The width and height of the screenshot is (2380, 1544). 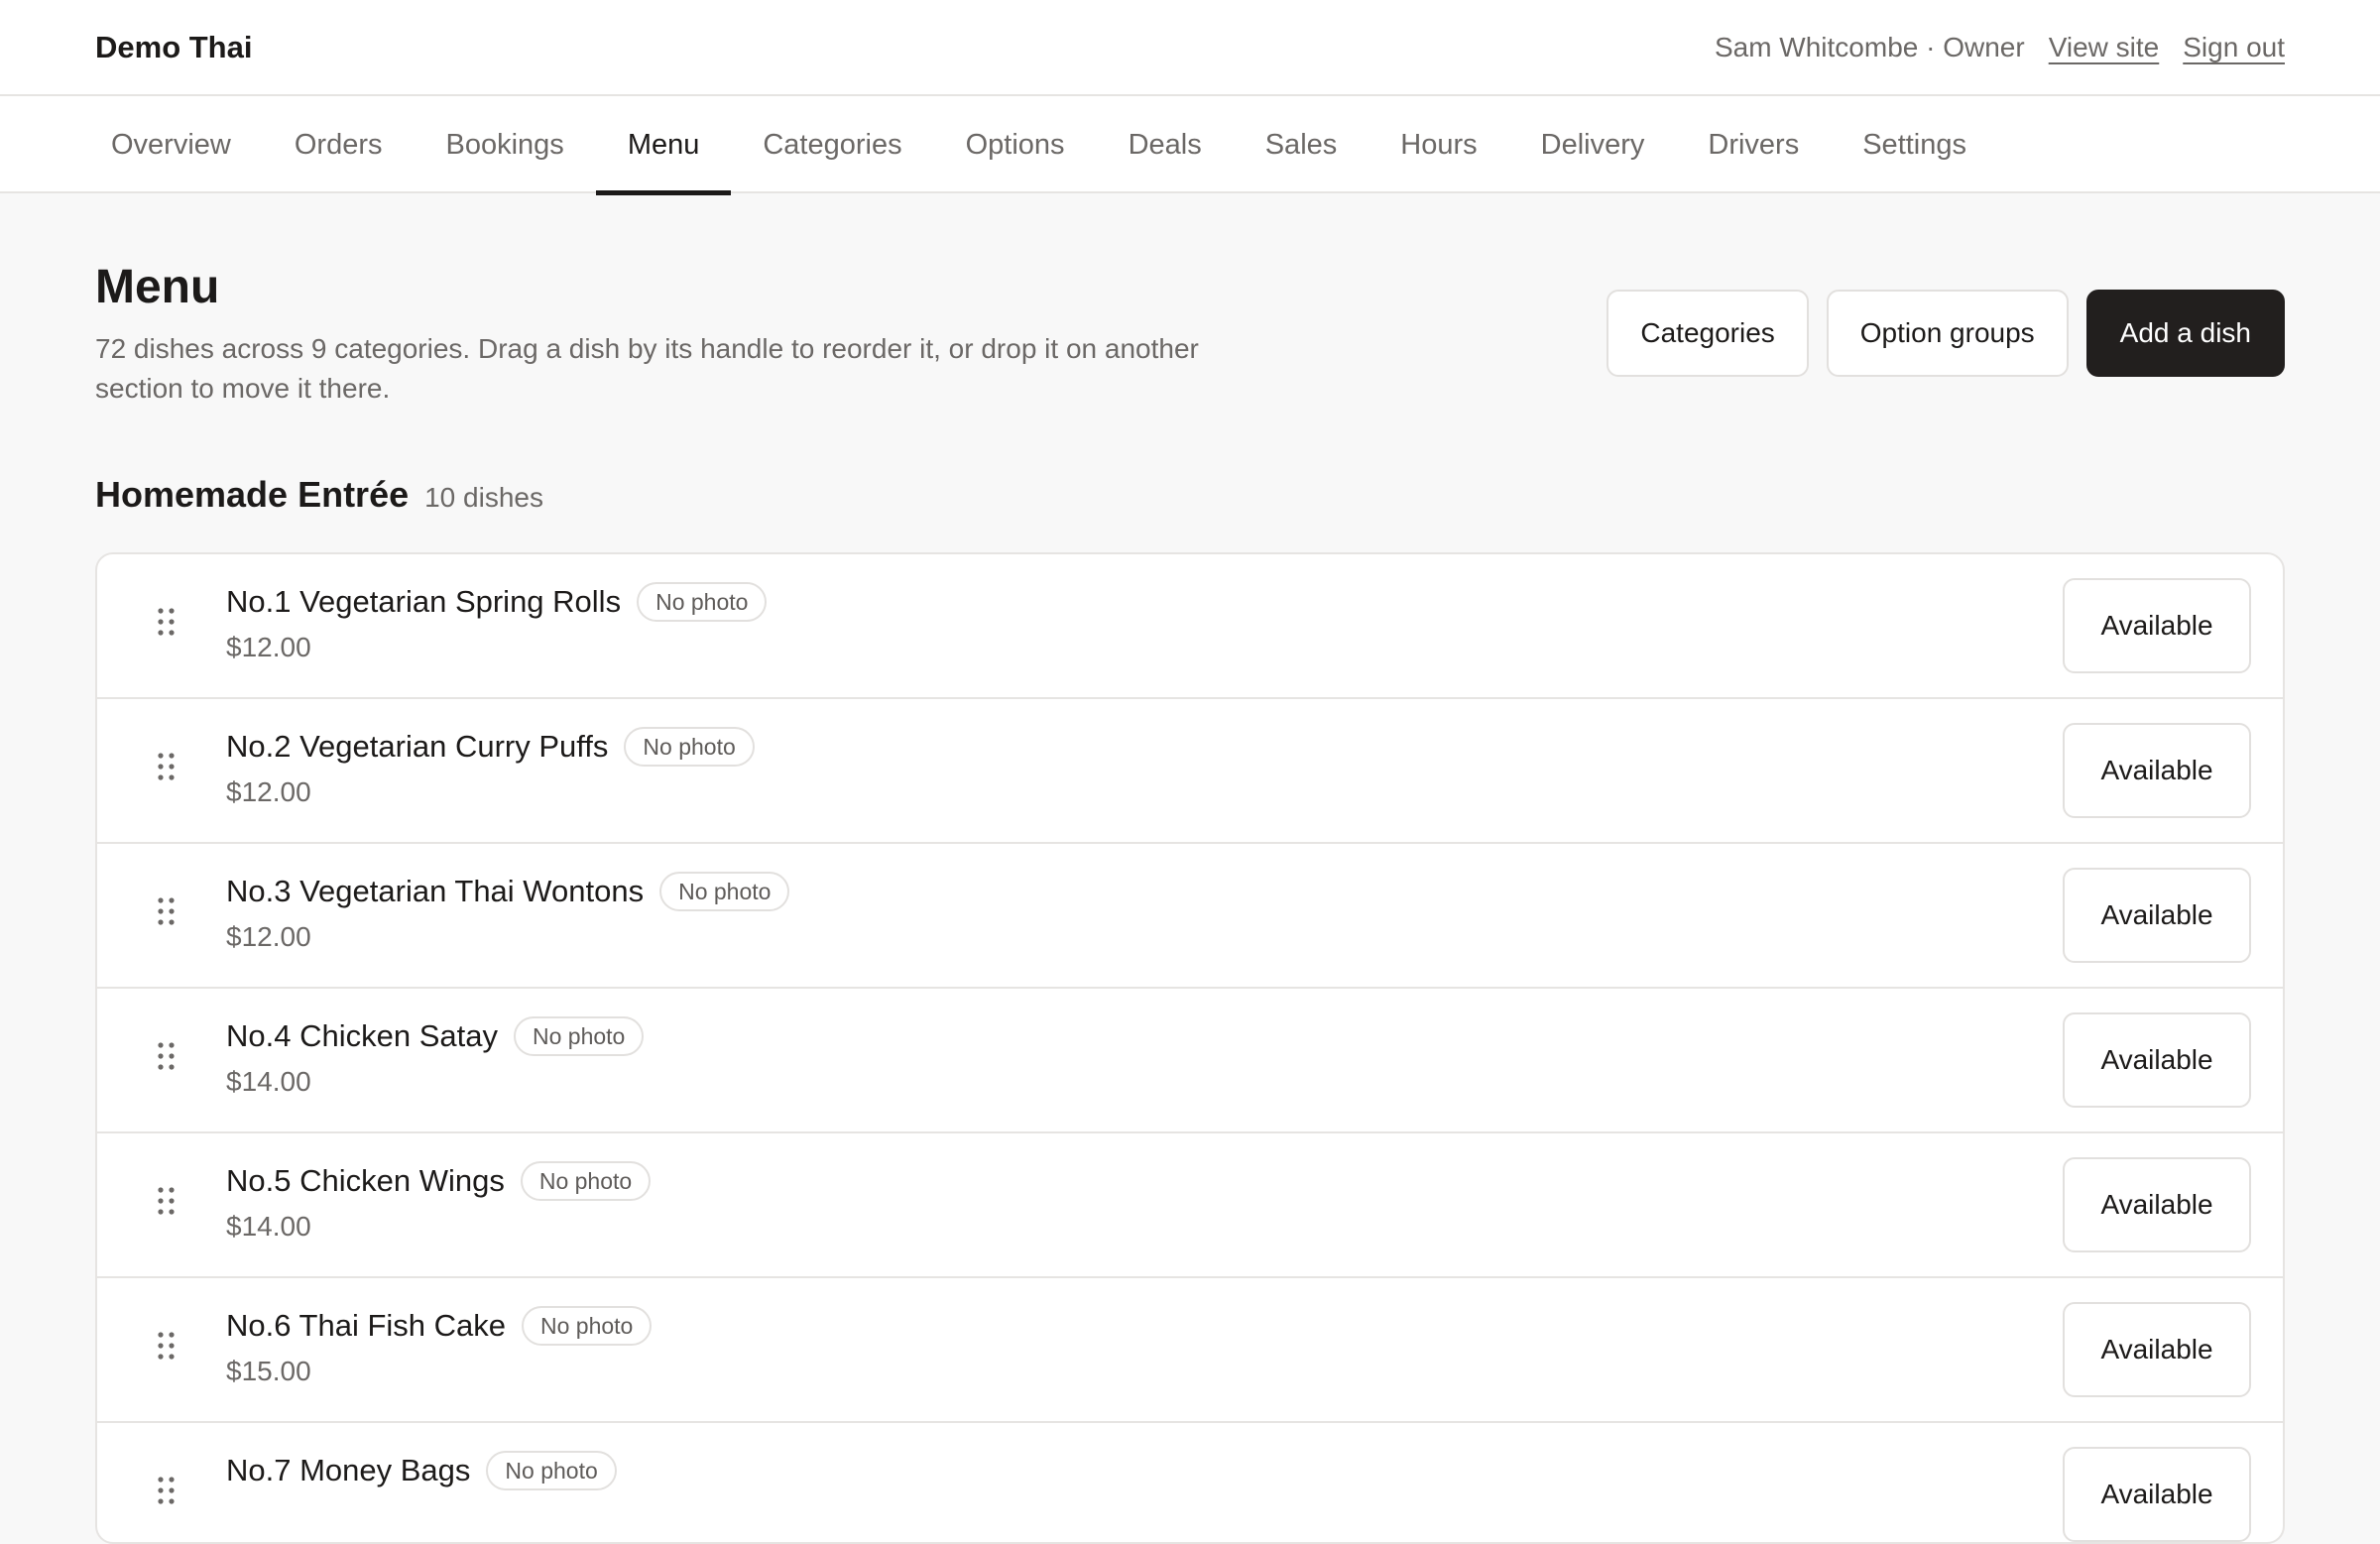 I want to click on tab-delivery: Delivery, so click(x=1593, y=144).